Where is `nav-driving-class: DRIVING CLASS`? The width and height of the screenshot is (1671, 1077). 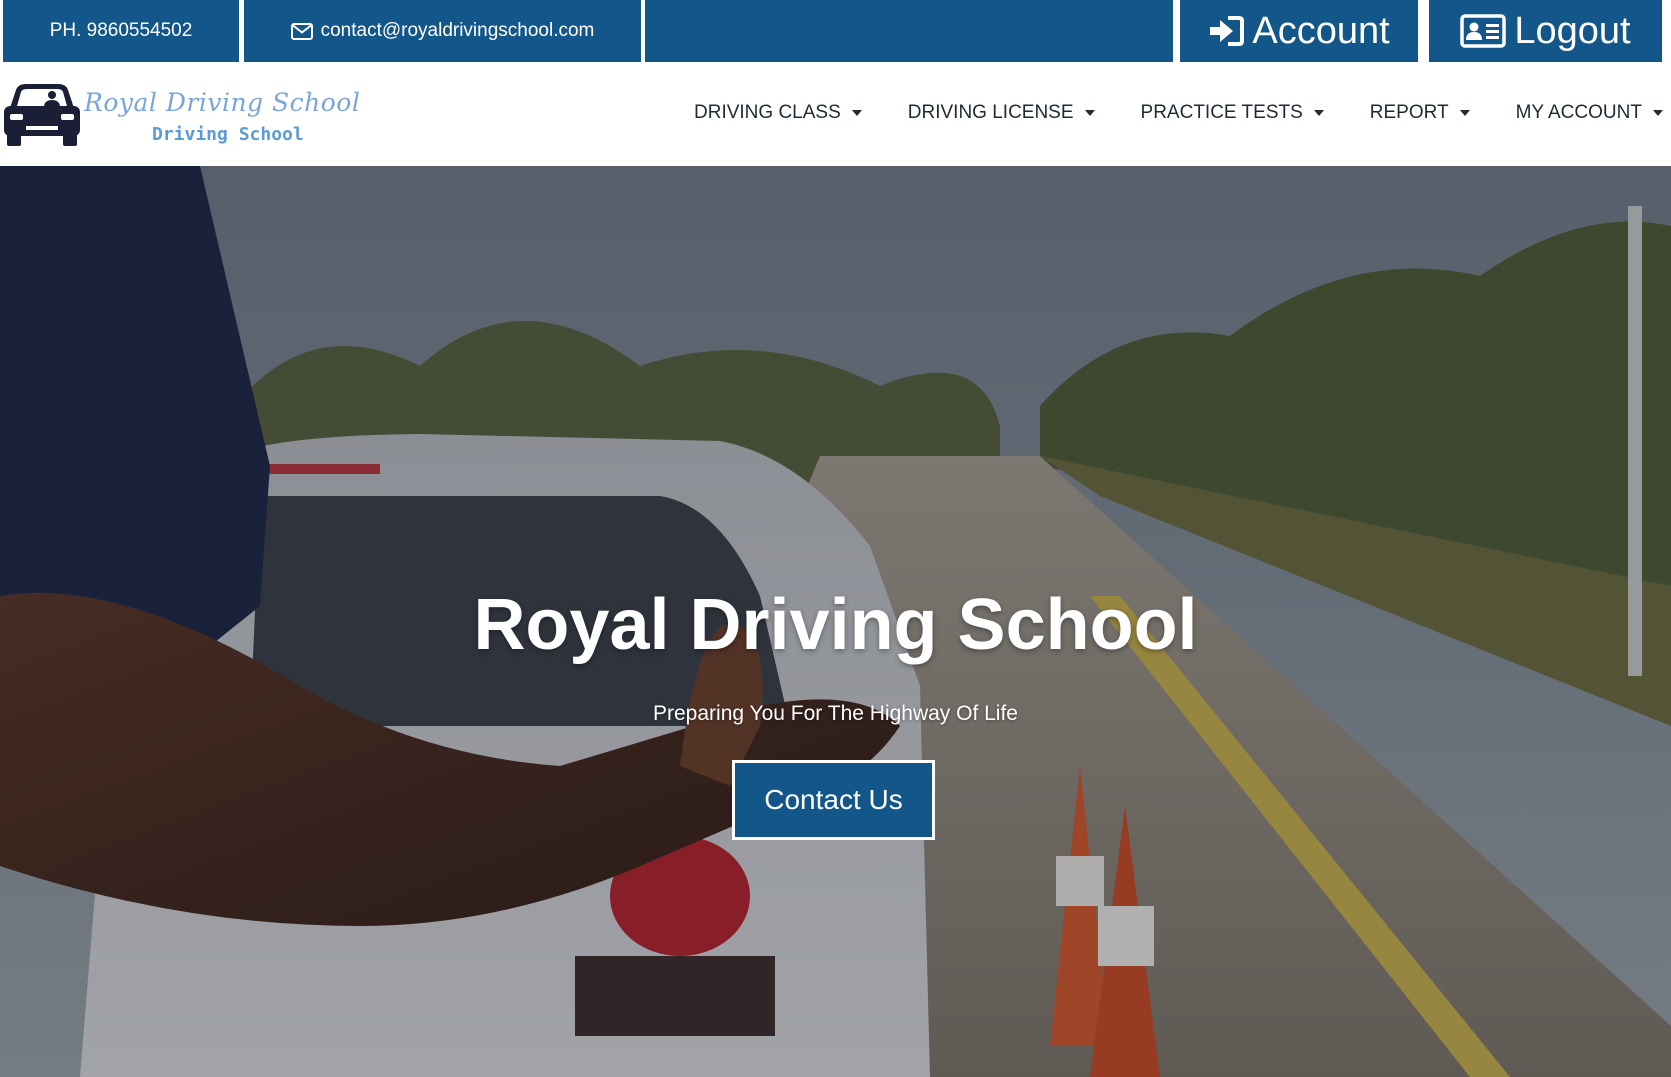 nav-driving-class: DRIVING CLASS is located at coordinates (778, 113).